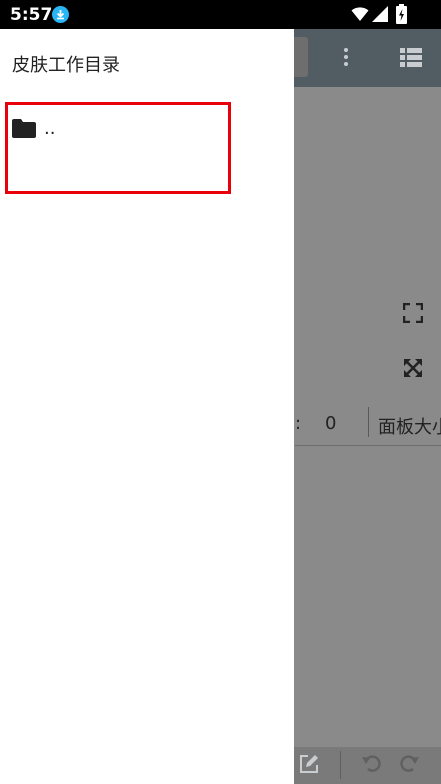 The height and width of the screenshot is (784, 441). Describe the element at coordinates (66, 65) in the screenshot. I see `drawer-title: 皮肤工作目录` at that location.